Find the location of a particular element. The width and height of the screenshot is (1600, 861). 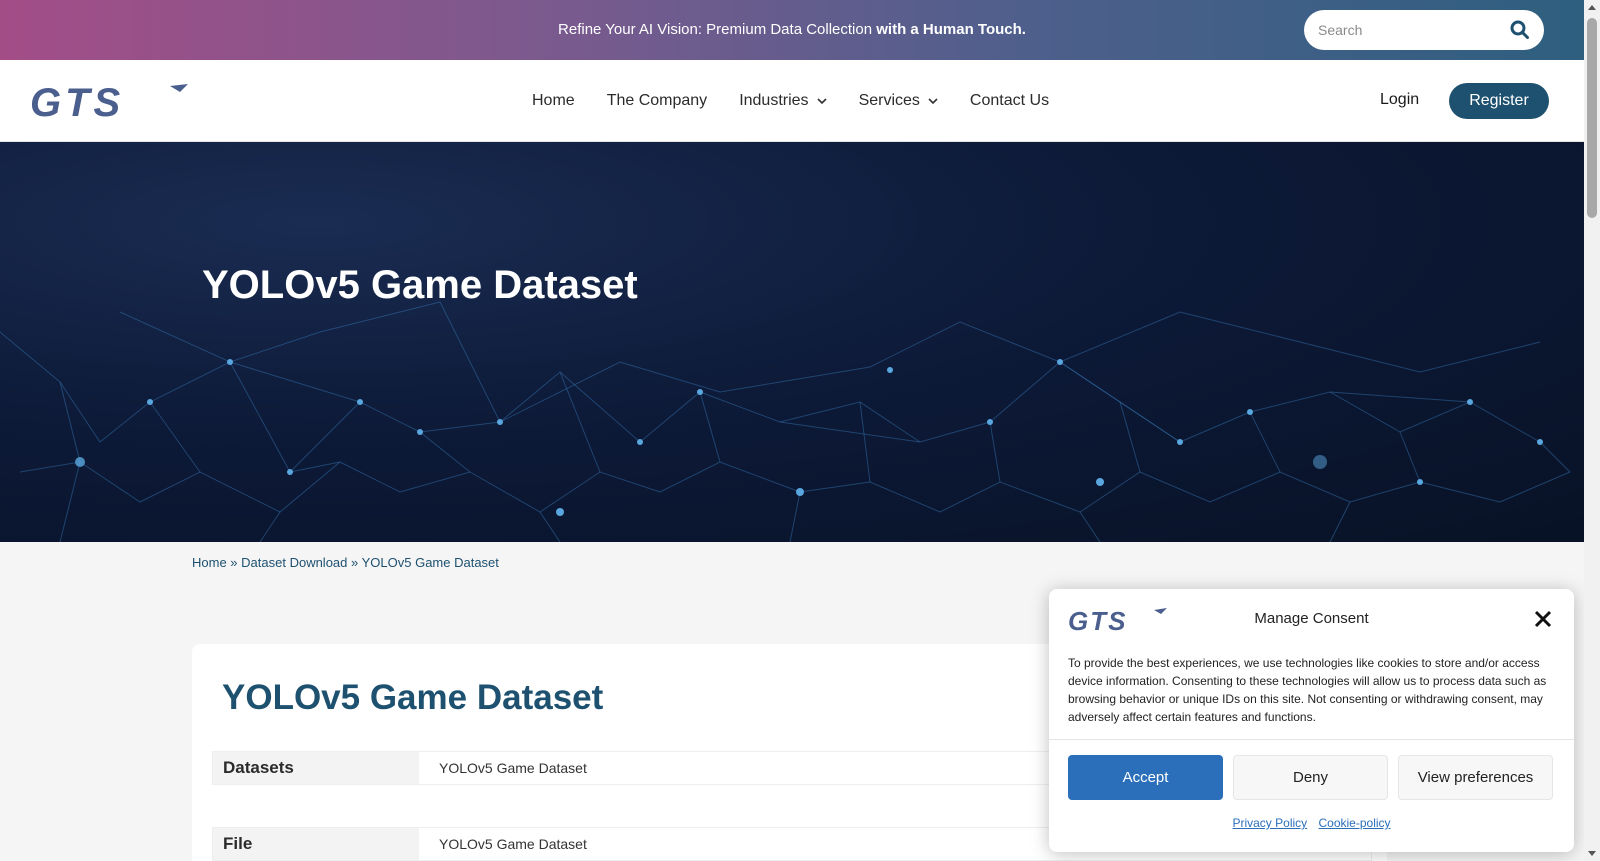

nav-industries: Industries is located at coordinates (783, 101).